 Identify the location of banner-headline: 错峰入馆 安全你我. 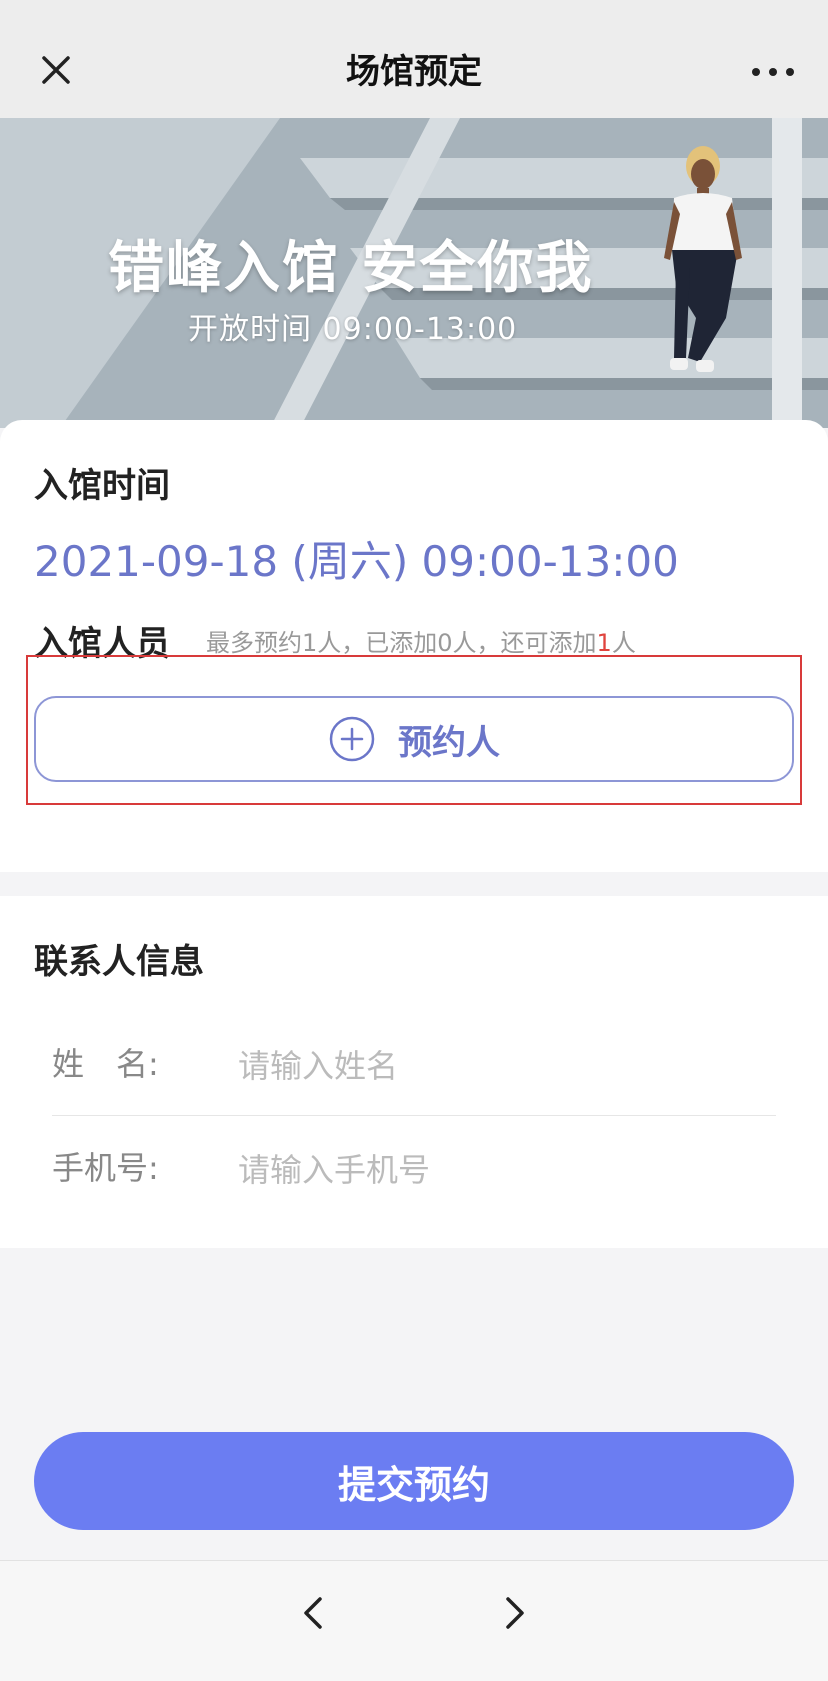
(351, 268).